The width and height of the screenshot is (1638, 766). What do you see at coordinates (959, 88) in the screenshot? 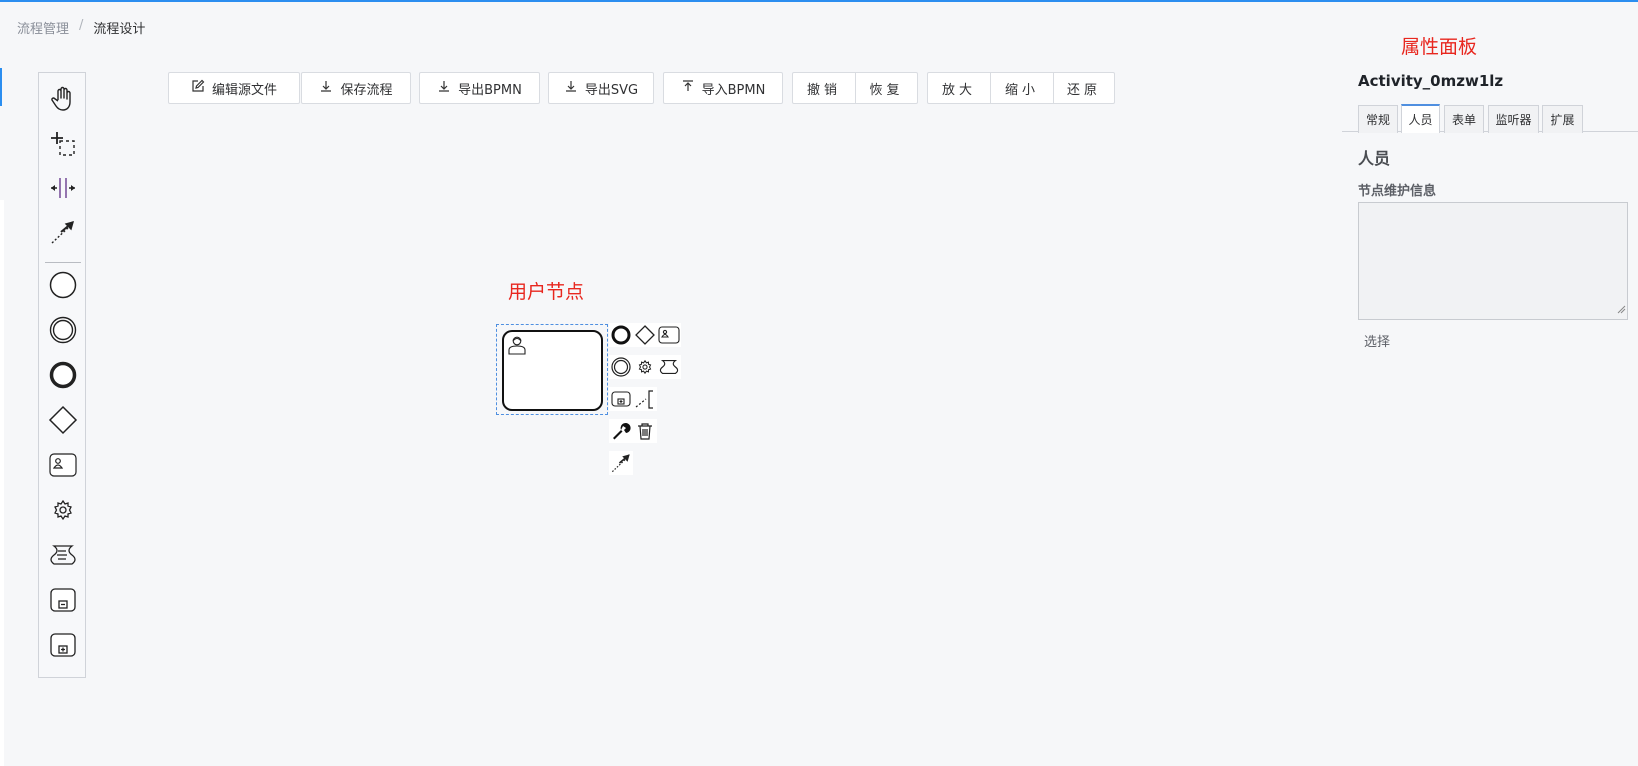
I see `zoom-in-button: 放大` at bounding box center [959, 88].